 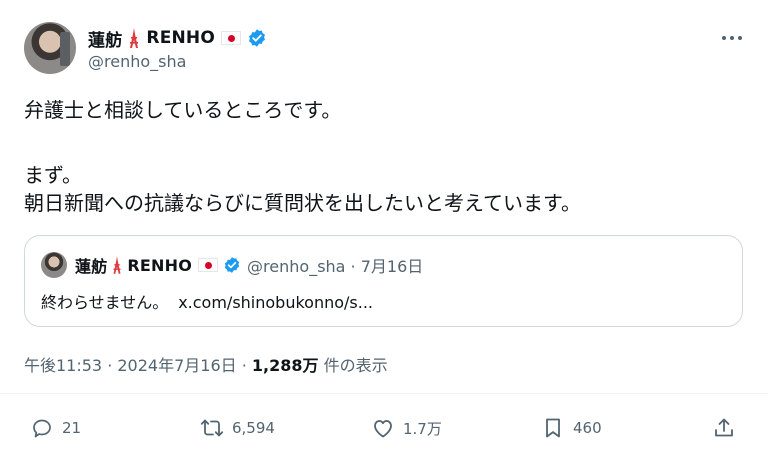 I want to click on like-button: 1.7万, so click(x=406, y=428).